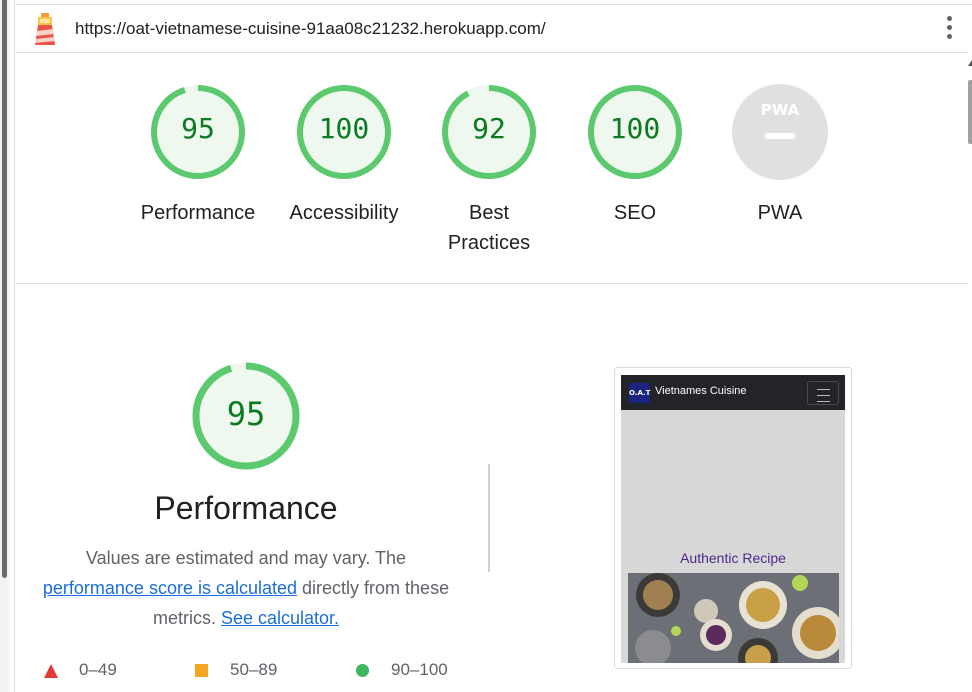  What do you see at coordinates (733, 618) in the screenshot?
I see `food-photo` at bounding box center [733, 618].